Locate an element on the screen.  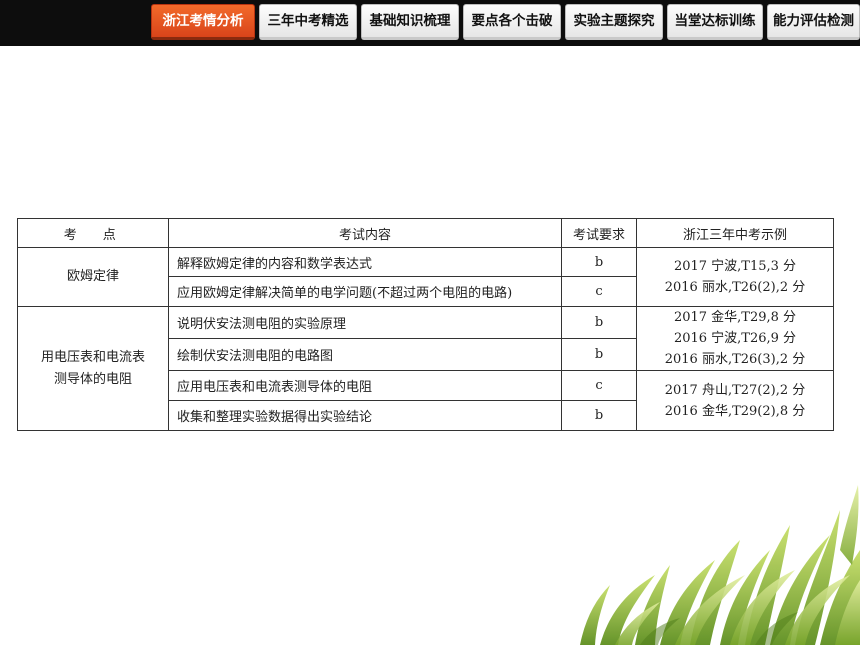
tab-class-training: 当堂达标训练 is located at coordinates (715, 22).